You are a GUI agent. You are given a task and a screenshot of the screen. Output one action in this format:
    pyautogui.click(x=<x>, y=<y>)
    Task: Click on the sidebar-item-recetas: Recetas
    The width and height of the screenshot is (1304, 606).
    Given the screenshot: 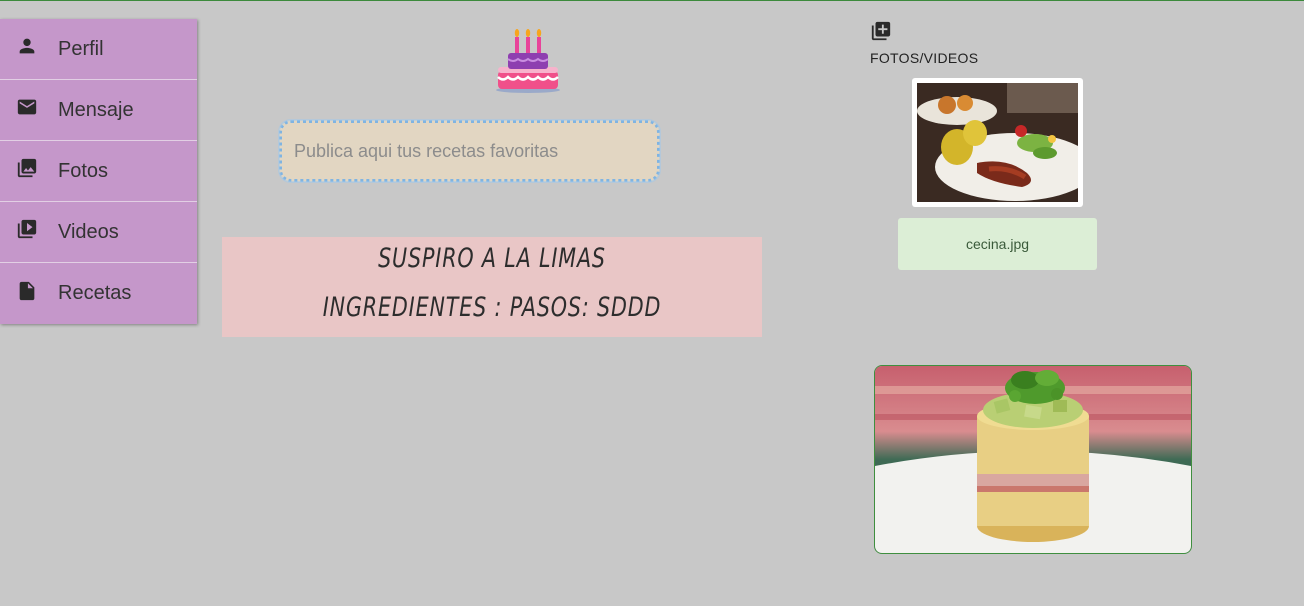 What is the action you would take?
    pyautogui.click(x=98, y=293)
    